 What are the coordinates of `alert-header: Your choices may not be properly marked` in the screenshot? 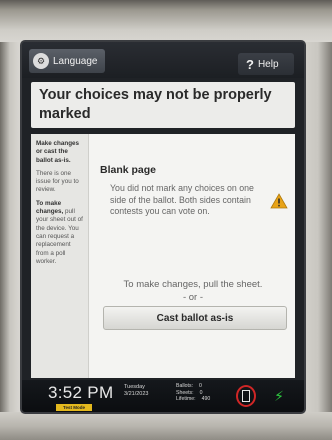 It's located at (163, 105).